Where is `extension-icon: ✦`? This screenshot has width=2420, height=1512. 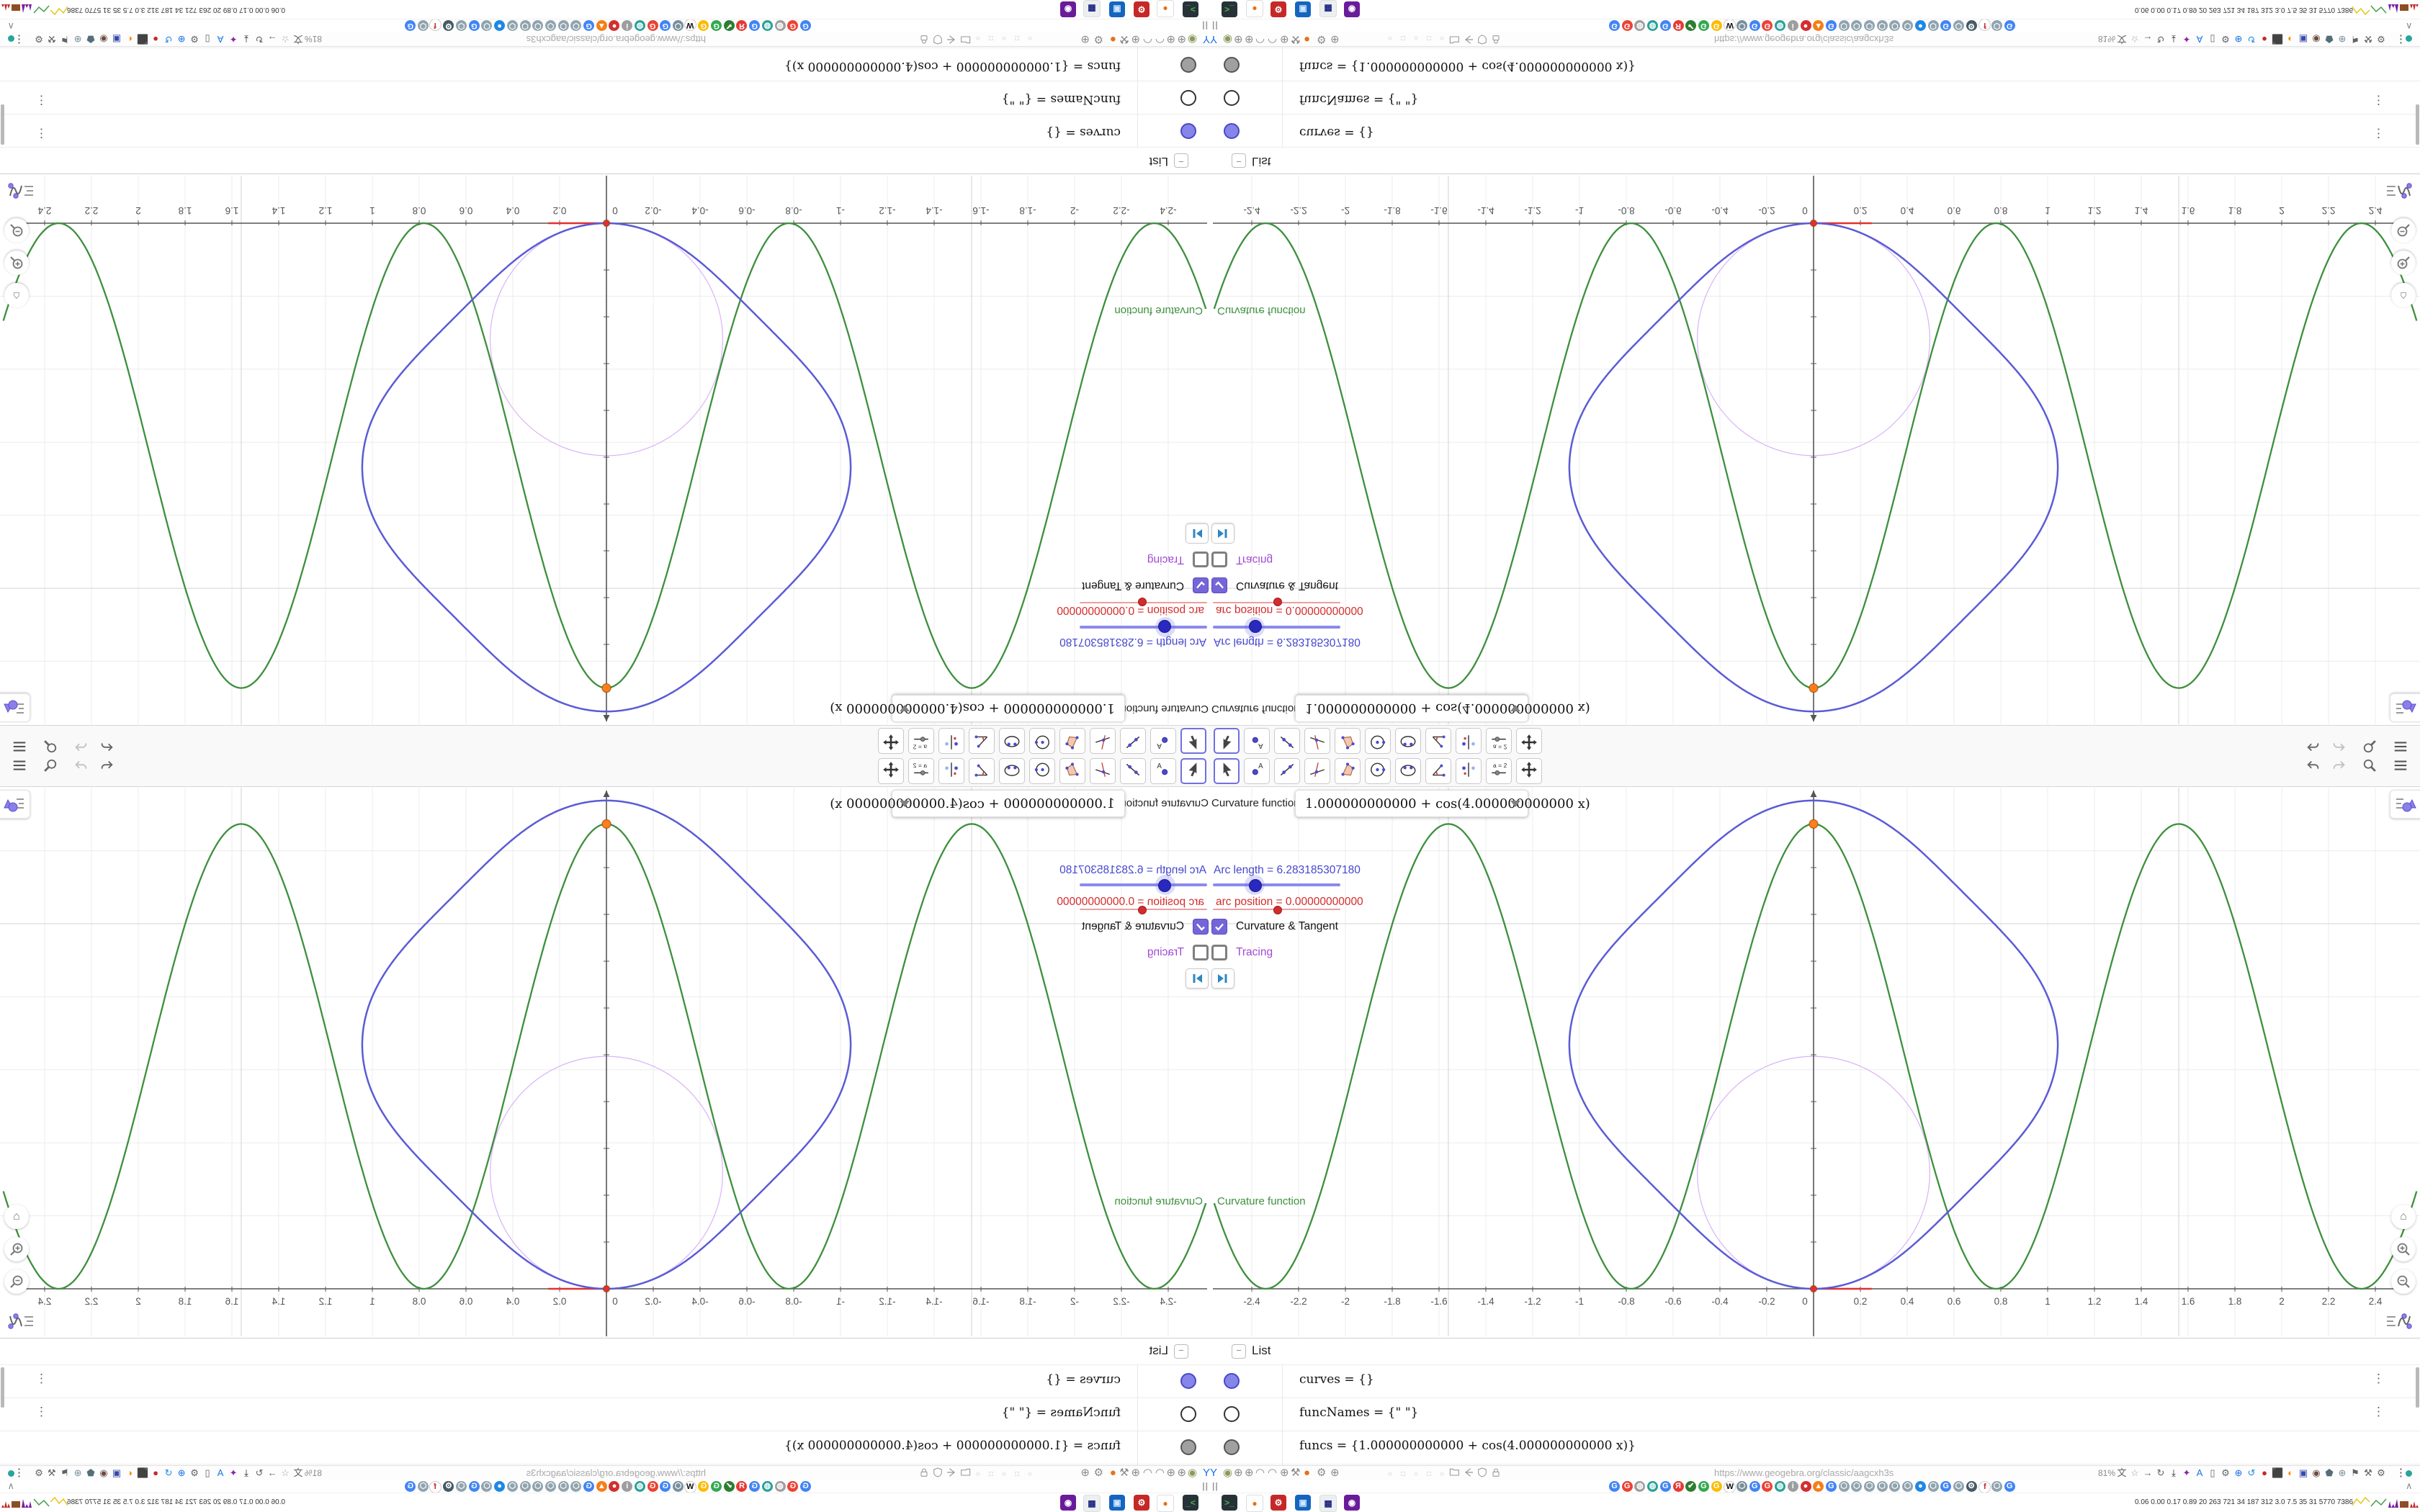 extension-icon: ✦ is located at coordinates (234, 1473).